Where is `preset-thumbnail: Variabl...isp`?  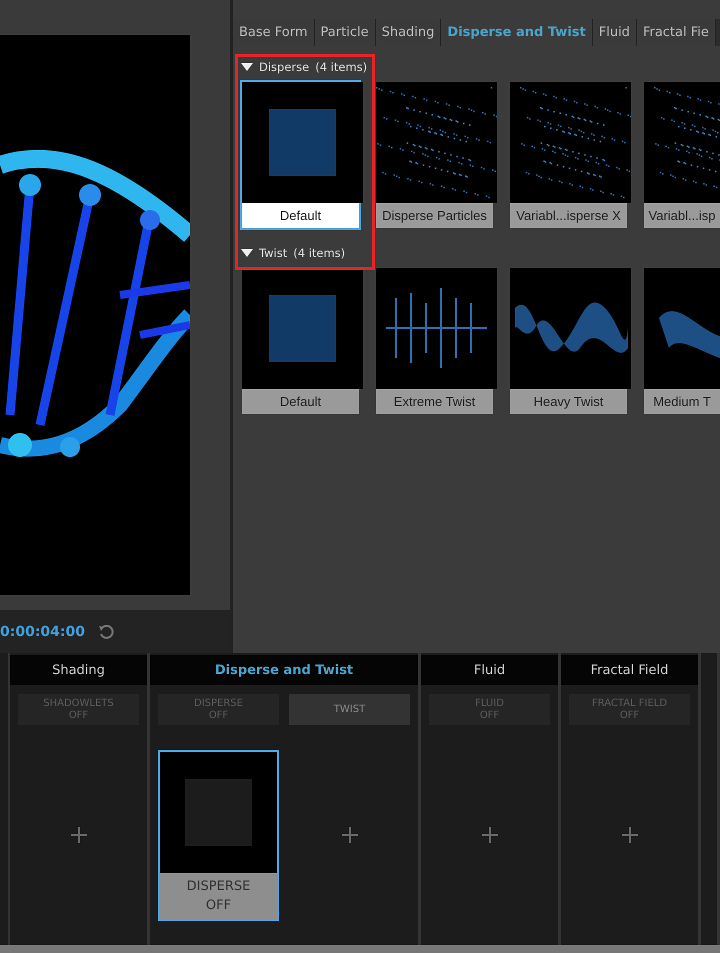
preset-thumbnail: Variabl...isp is located at coordinates (681, 155).